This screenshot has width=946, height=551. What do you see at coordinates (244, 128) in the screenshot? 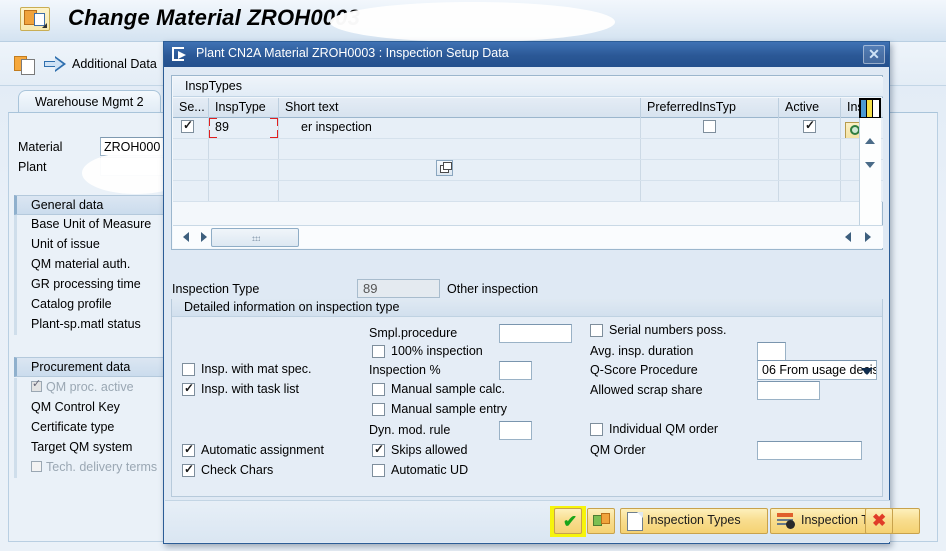
I see `row-insptype-cell: 89` at bounding box center [244, 128].